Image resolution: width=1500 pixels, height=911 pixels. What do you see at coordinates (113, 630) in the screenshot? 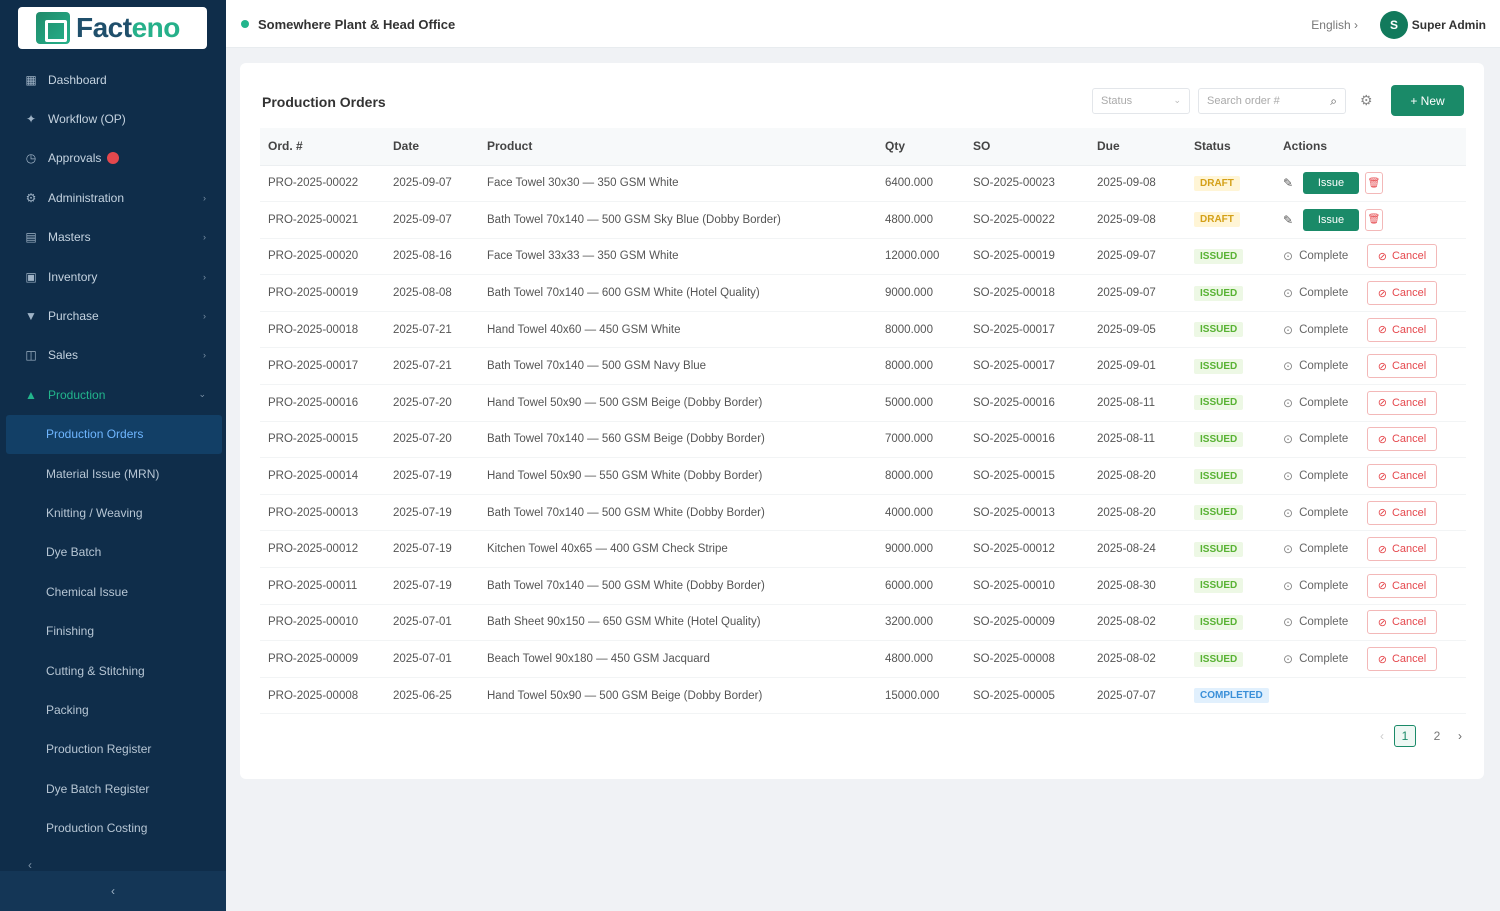
I see `sidebar-subitem: Finishing` at bounding box center [113, 630].